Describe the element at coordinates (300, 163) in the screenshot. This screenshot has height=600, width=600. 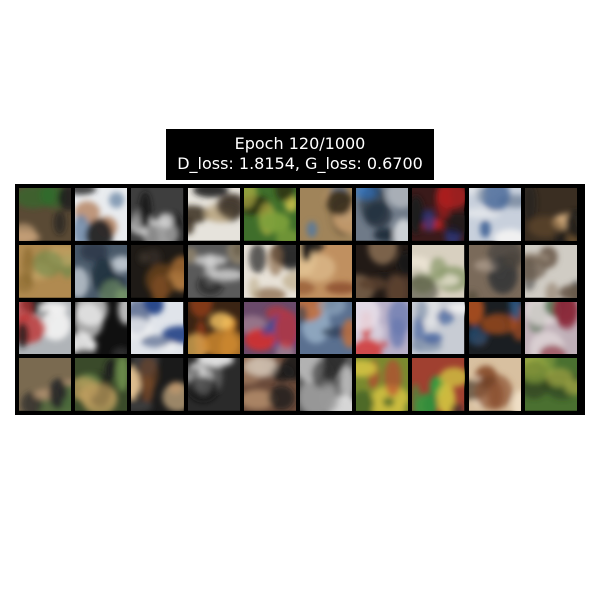
I see `loss-label: D_loss: 1.8154, G_loss: 0.6700` at that location.